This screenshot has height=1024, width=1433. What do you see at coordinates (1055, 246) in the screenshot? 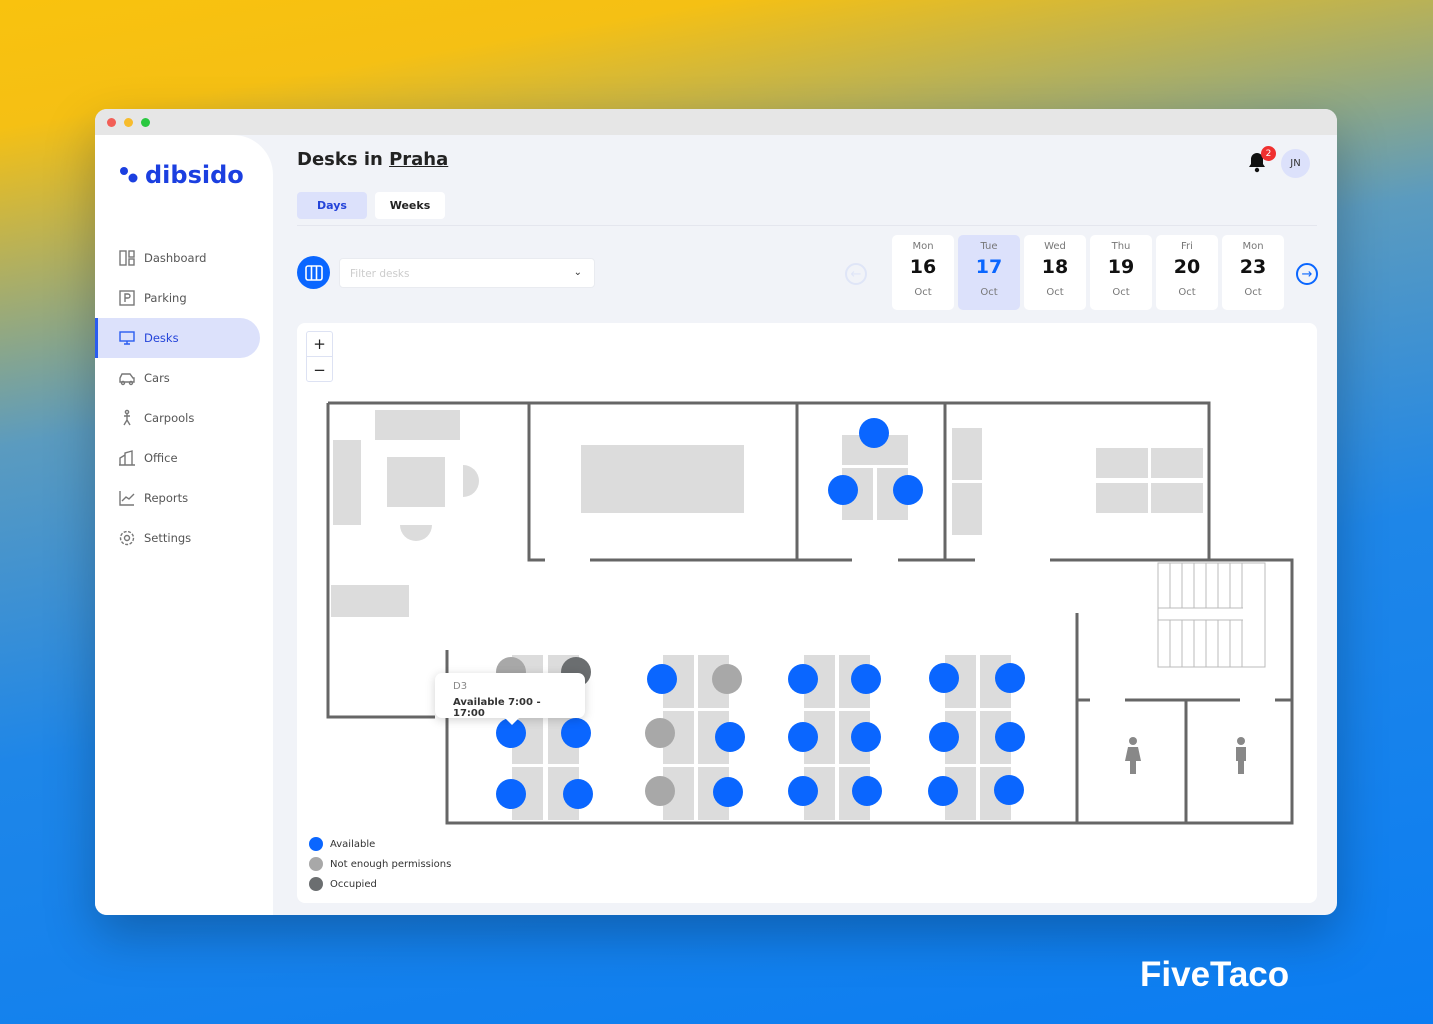
I see `day-name: Wed` at bounding box center [1055, 246].